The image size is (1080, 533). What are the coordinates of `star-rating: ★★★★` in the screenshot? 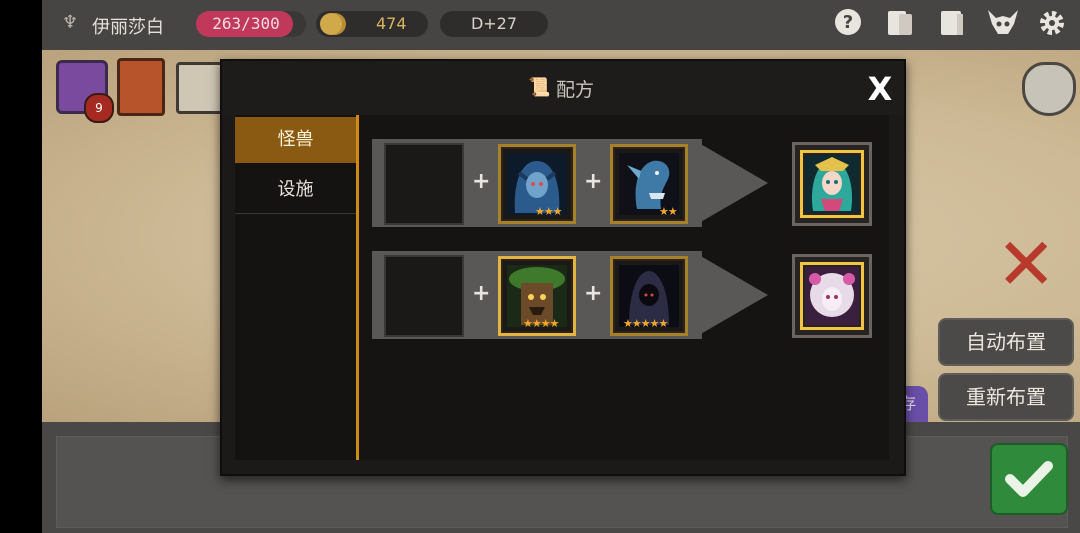 It's located at (541, 323).